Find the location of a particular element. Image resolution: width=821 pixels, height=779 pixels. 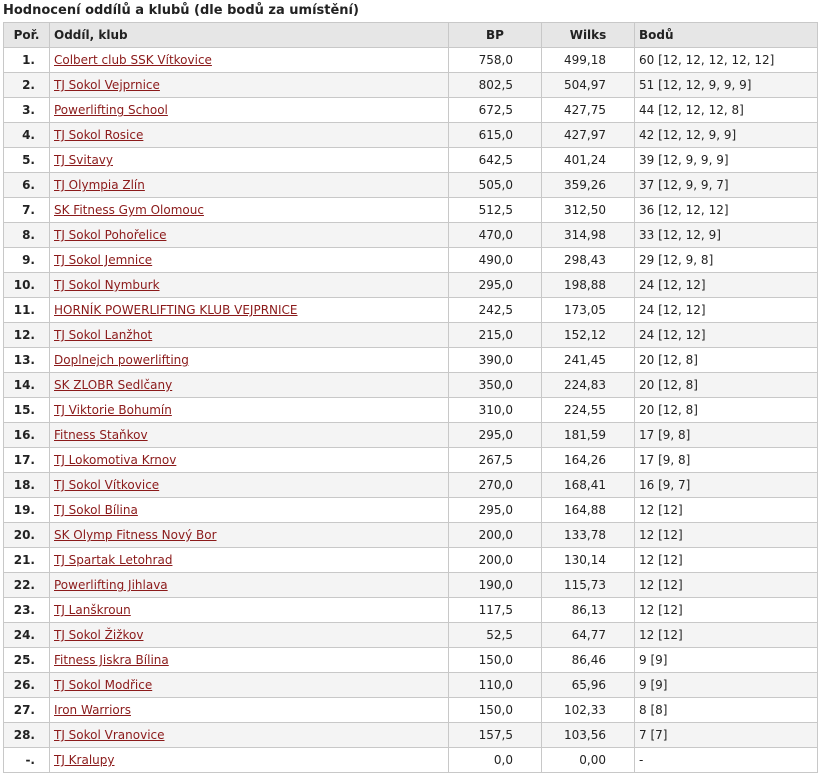

bp-cell: 295,0 is located at coordinates (495, 285).